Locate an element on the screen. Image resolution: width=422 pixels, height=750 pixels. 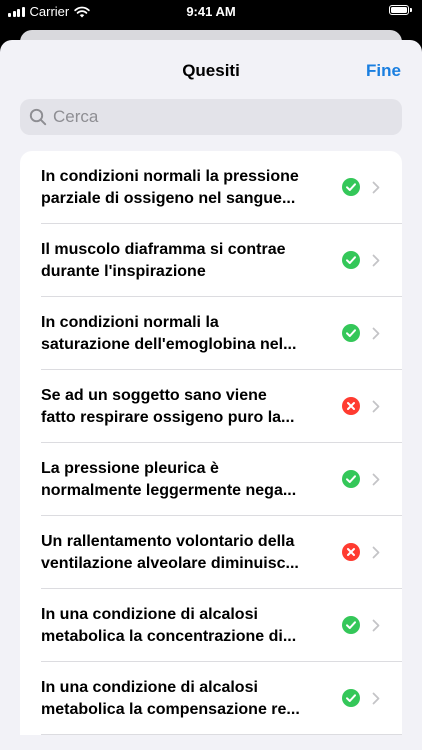
battery-icon is located at coordinates (401, 10).